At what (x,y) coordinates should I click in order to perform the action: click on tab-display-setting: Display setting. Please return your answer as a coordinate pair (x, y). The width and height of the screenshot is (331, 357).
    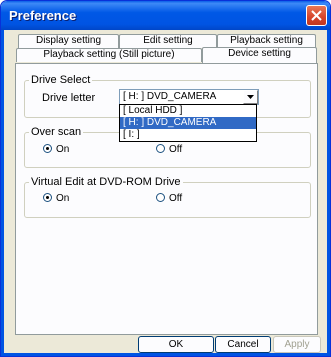
    Looking at the image, I should click on (68, 41).